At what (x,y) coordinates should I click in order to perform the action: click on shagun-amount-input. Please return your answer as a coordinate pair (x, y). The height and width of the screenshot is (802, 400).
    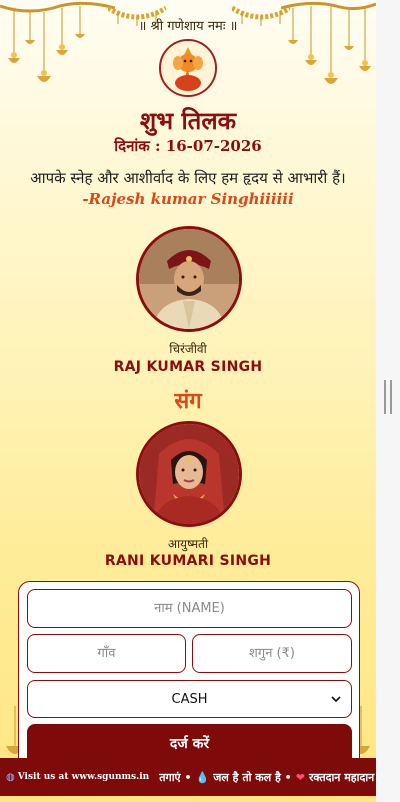
    Looking at the image, I should click on (272, 653).